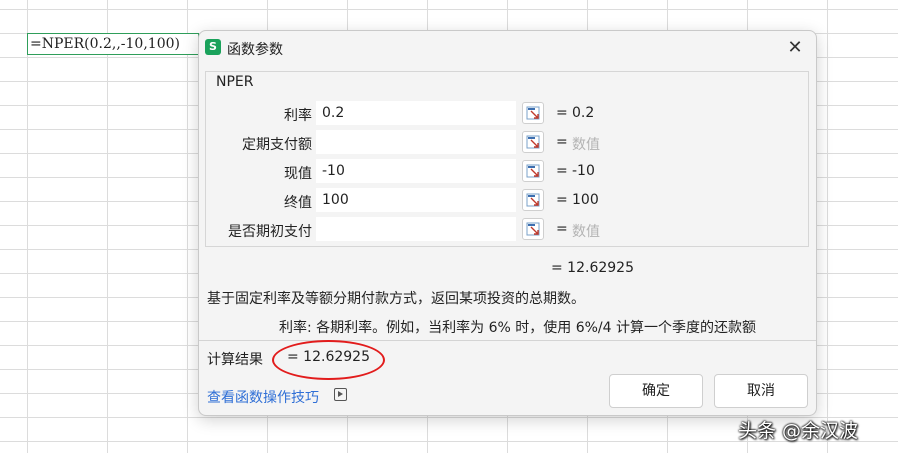  Describe the element at coordinates (298, 203) in the screenshot. I see `arg-label: 终值` at that location.